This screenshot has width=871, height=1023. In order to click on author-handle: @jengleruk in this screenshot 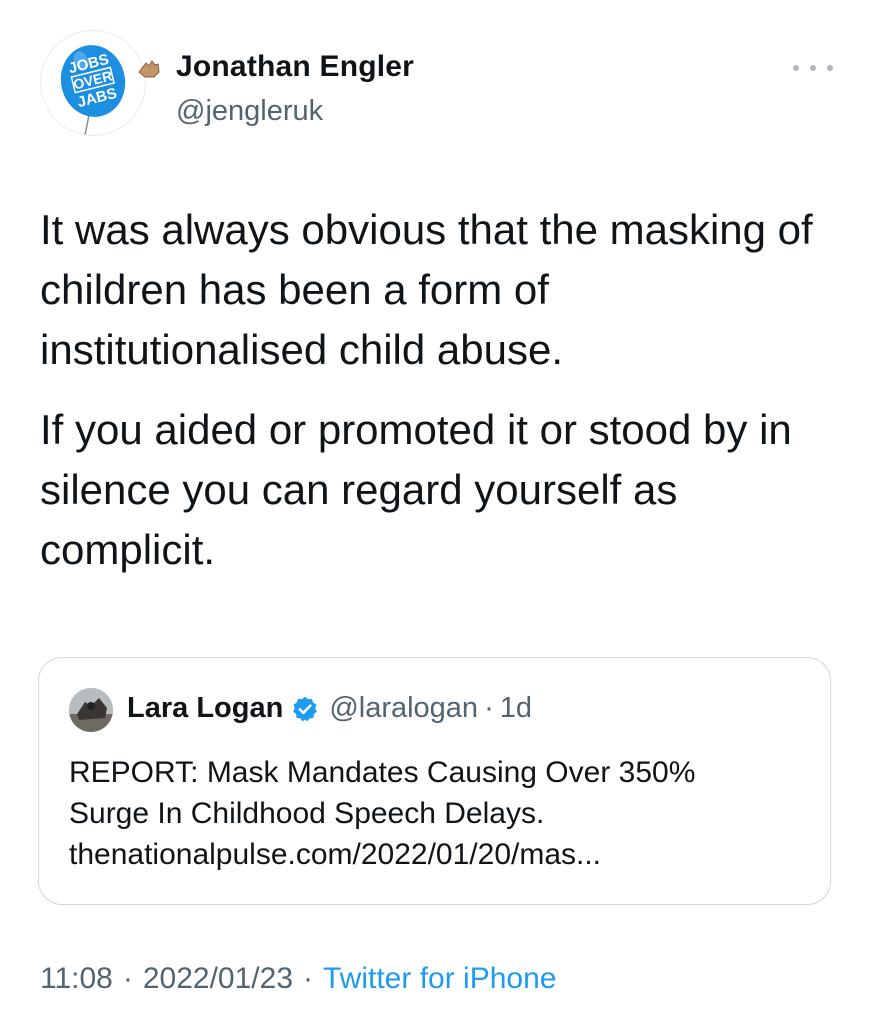, I will do `click(249, 111)`.